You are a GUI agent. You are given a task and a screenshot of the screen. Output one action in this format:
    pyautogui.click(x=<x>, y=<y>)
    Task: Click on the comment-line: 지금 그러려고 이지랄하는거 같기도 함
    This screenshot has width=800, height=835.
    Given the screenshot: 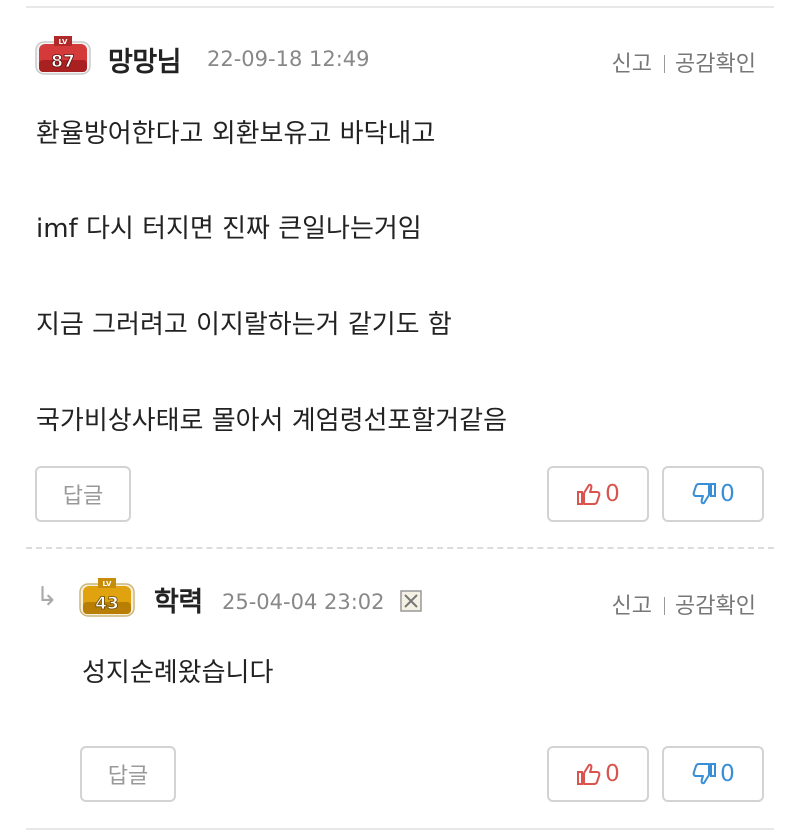 What is the action you would take?
    pyautogui.click(x=244, y=325)
    